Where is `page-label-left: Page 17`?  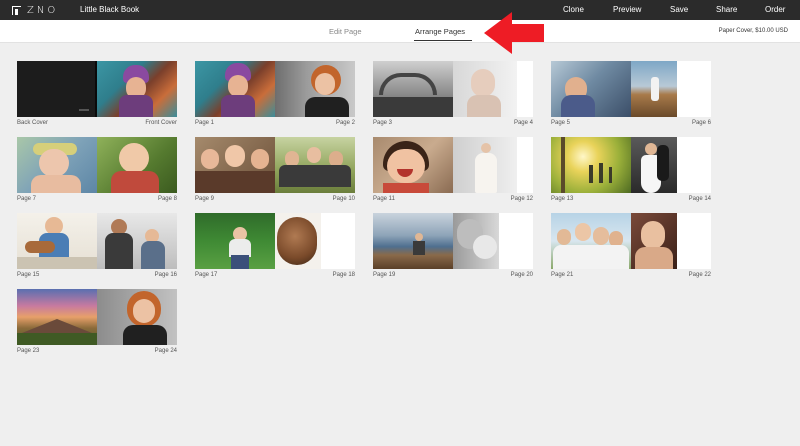
page-label-left: Page 17 is located at coordinates (206, 275).